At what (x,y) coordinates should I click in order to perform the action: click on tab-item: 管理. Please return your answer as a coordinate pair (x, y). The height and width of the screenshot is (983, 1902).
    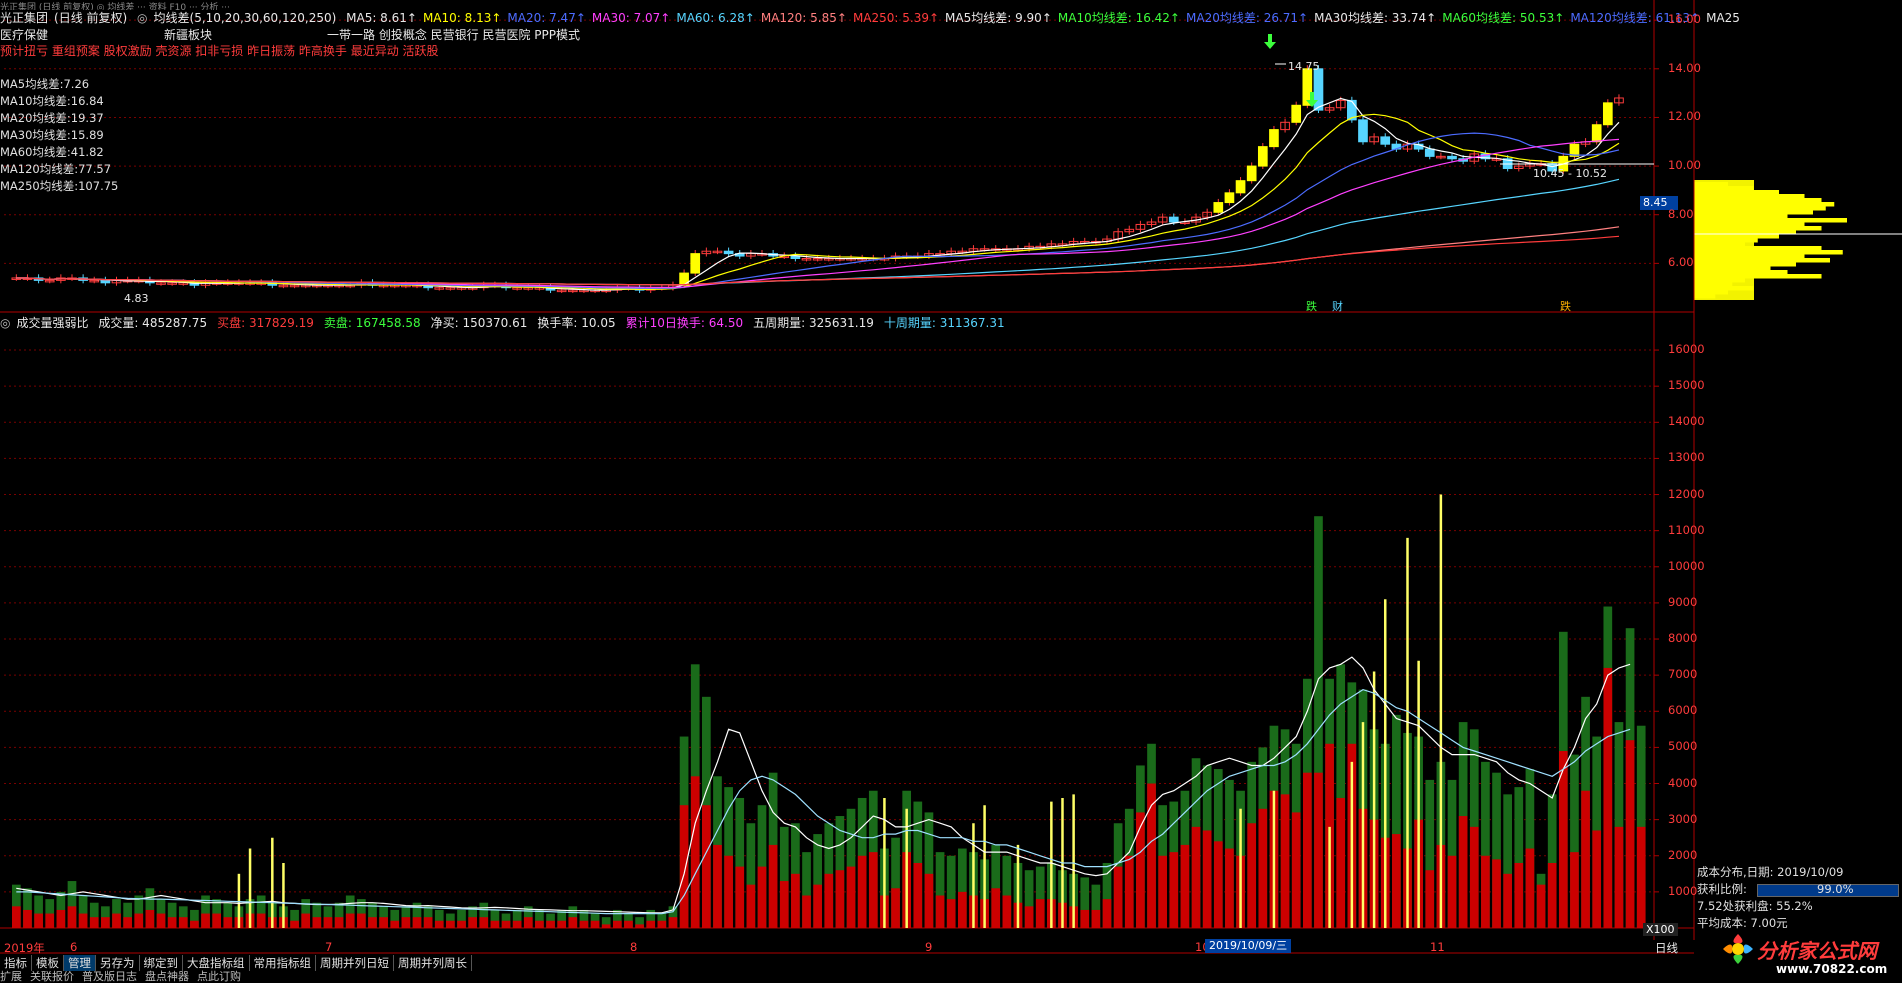
    Looking at the image, I should click on (80, 963).